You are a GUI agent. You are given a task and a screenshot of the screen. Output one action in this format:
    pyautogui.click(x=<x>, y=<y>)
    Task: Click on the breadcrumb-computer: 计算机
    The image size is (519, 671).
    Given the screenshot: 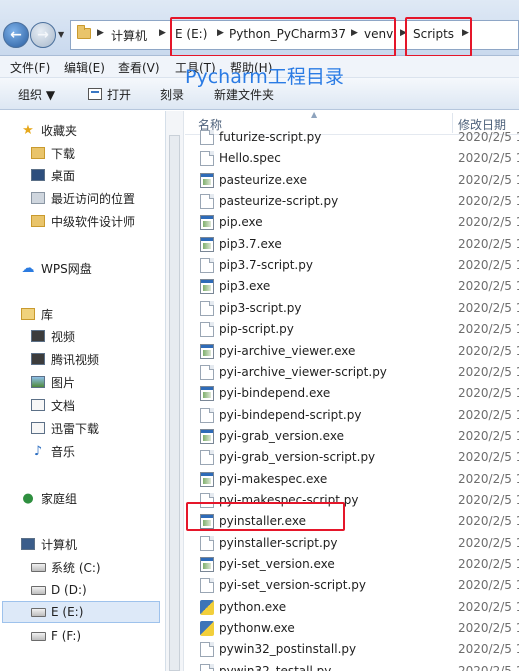 What is the action you would take?
    pyautogui.click(x=129, y=35)
    